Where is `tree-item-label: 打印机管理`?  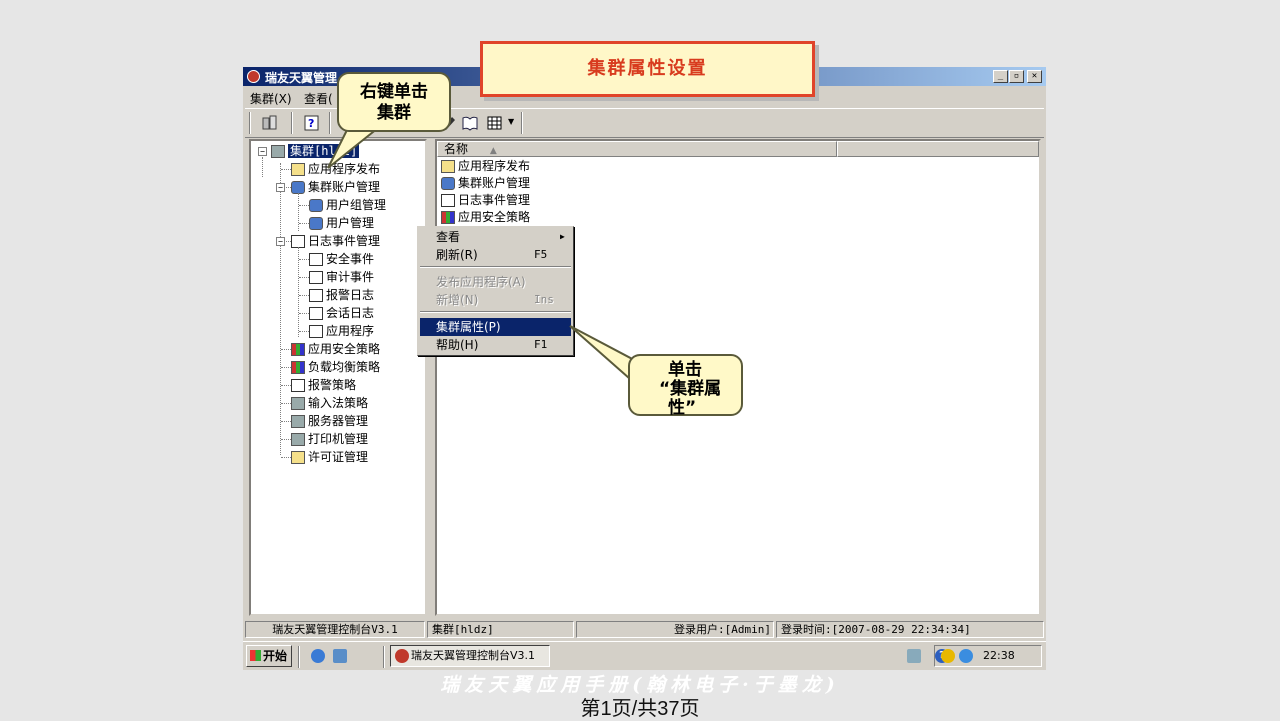
tree-item-label: 打印机管理 is located at coordinates (338, 439).